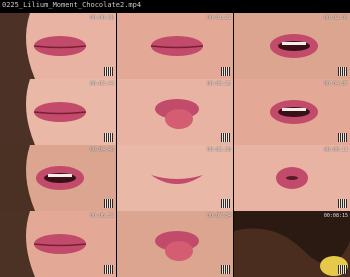  I want to click on thumbnail-timestamp: 00:06:11, so click(335, 150).